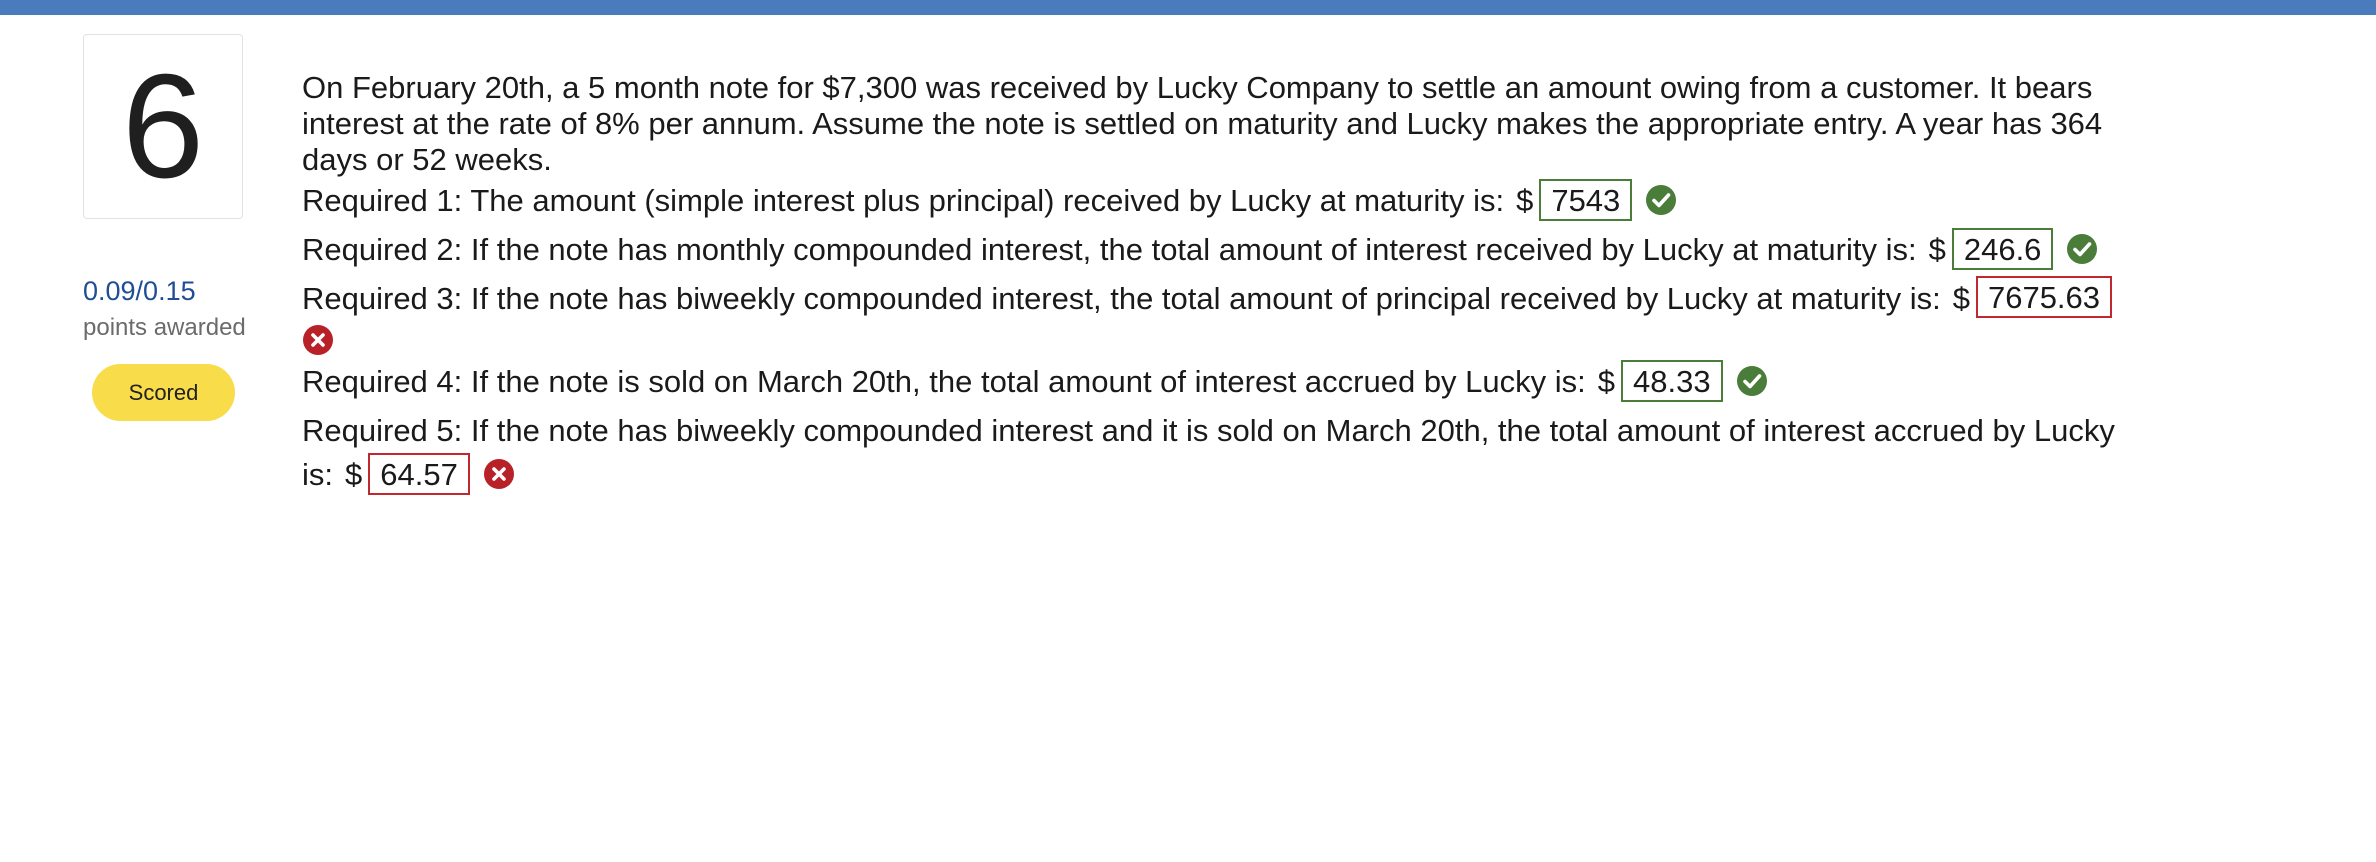 This screenshot has width=2376, height=862. I want to click on points-score: 0.09/0.15, so click(139, 291).